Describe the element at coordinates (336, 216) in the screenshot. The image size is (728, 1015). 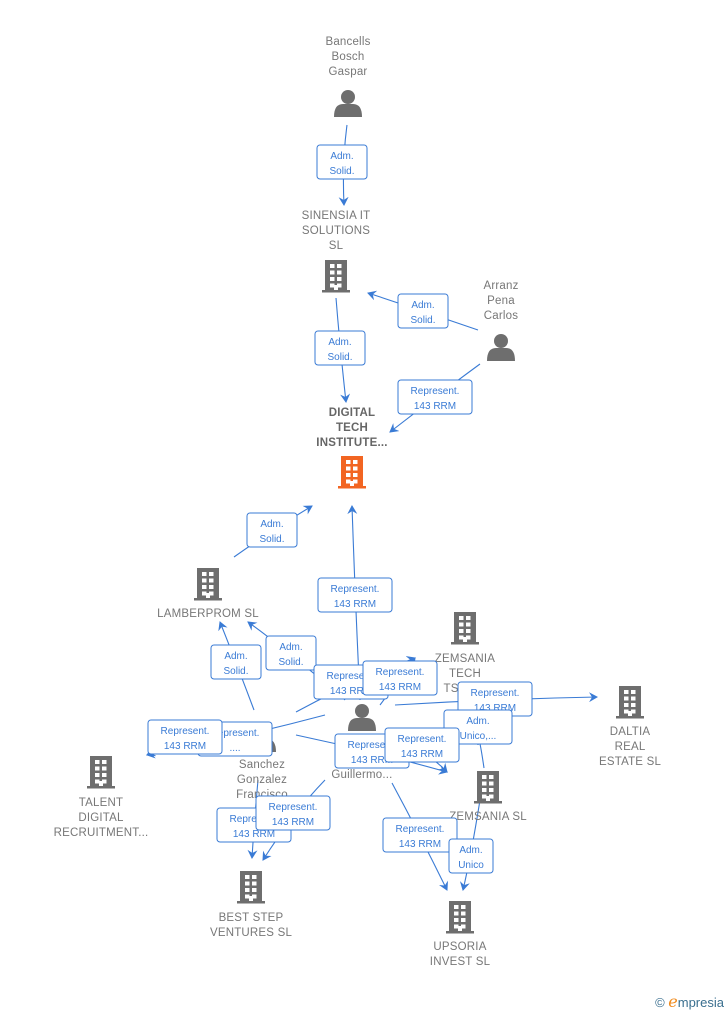
I see `node-label: SINENSIA IT` at that location.